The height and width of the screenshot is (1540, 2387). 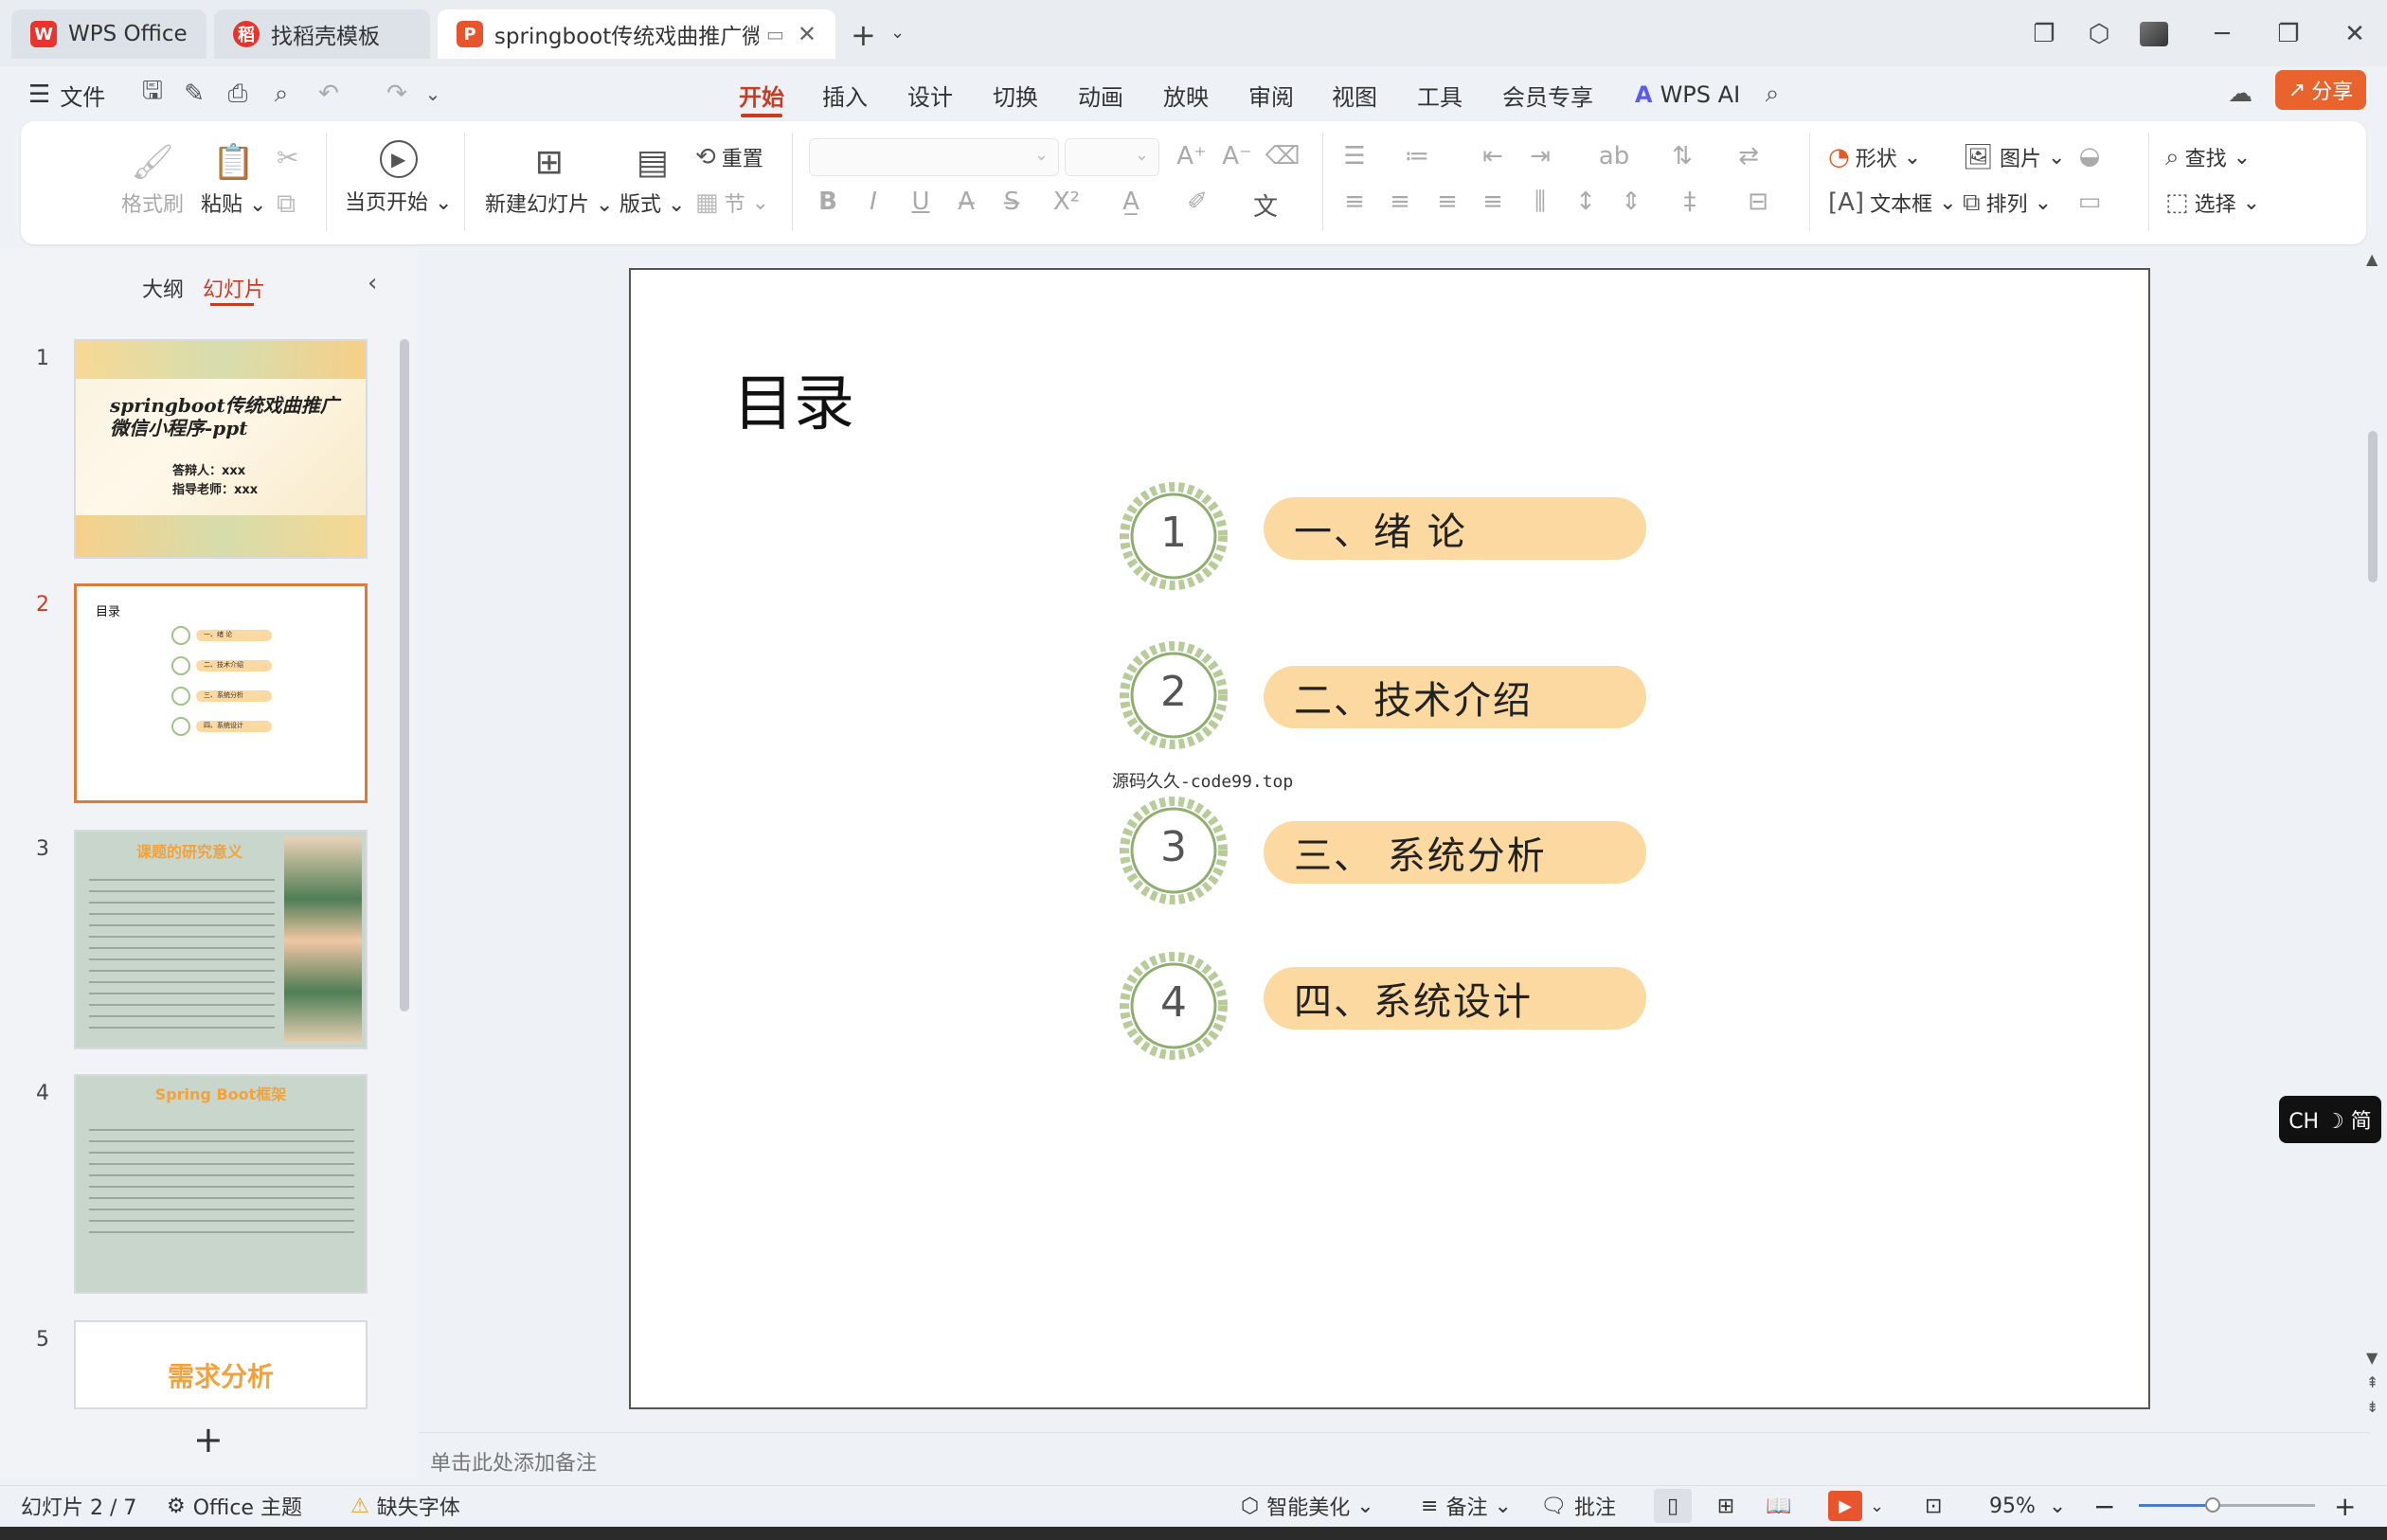 What do you see at coordinates (1015, 95) in the screenshot?
I see `menu-transition: 切换` at bounding box center [1015, 95].